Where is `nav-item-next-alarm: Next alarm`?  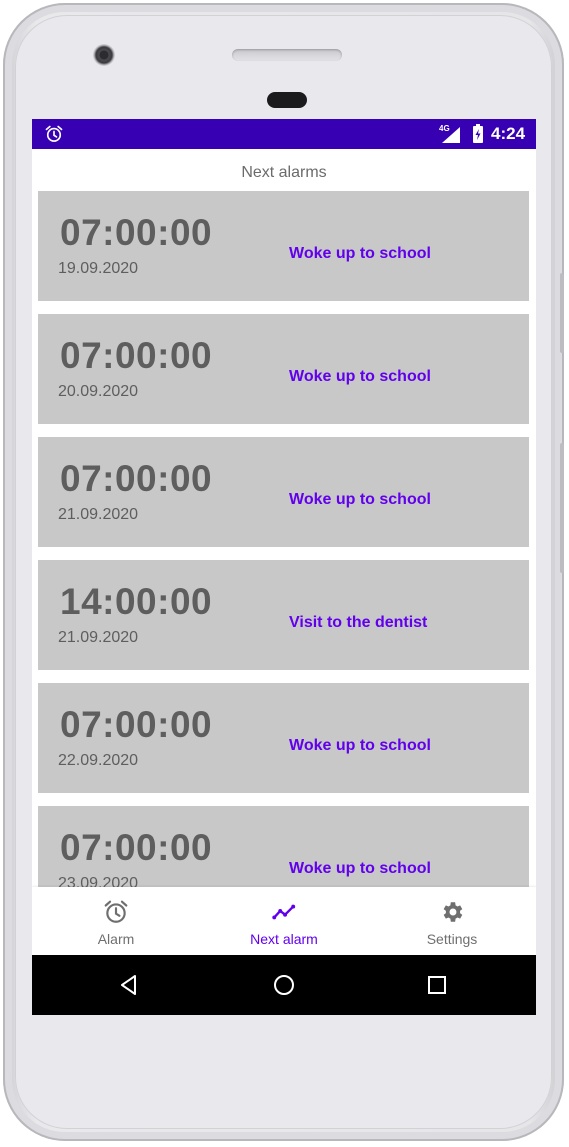
nav-item-next-alarm: Next alarm is located at coordinates (284, 921).